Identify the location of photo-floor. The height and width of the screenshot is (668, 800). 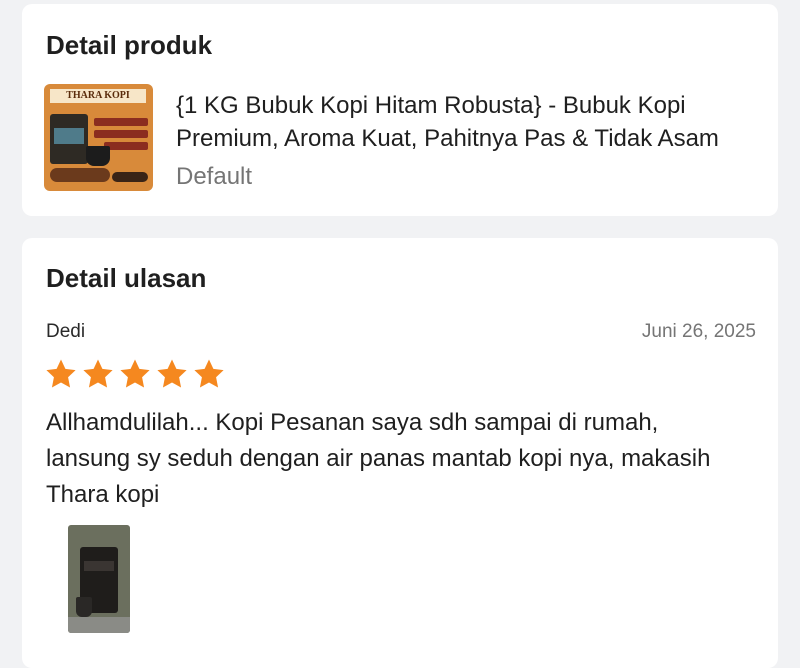
(99, 625).